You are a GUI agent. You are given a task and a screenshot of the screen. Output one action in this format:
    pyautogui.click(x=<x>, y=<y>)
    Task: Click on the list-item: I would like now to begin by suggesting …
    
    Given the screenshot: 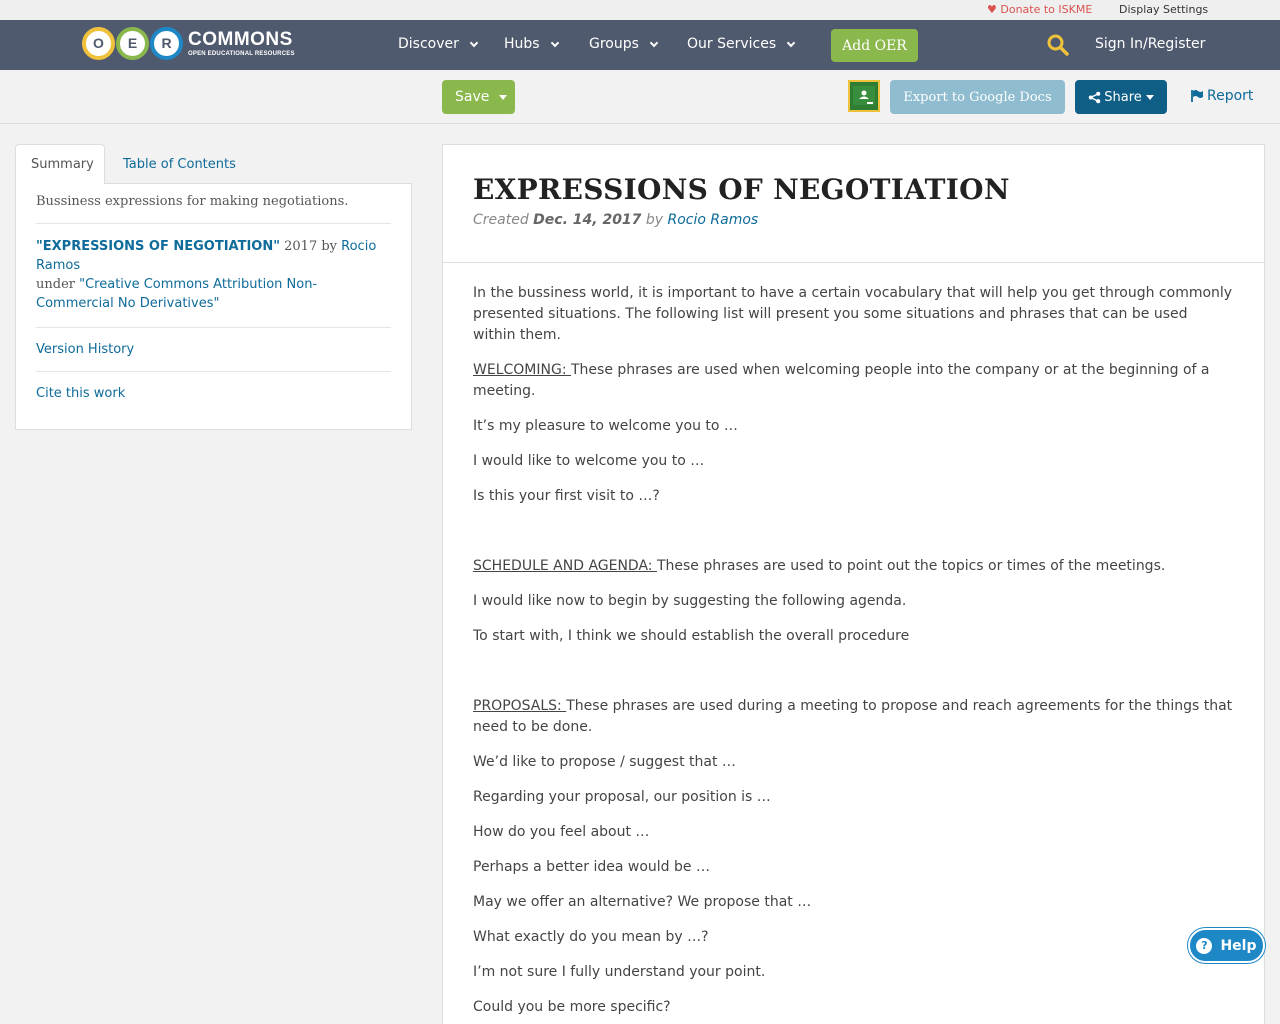 What is the action you would take?
    pyautogui.click(x=690, y=601)
    